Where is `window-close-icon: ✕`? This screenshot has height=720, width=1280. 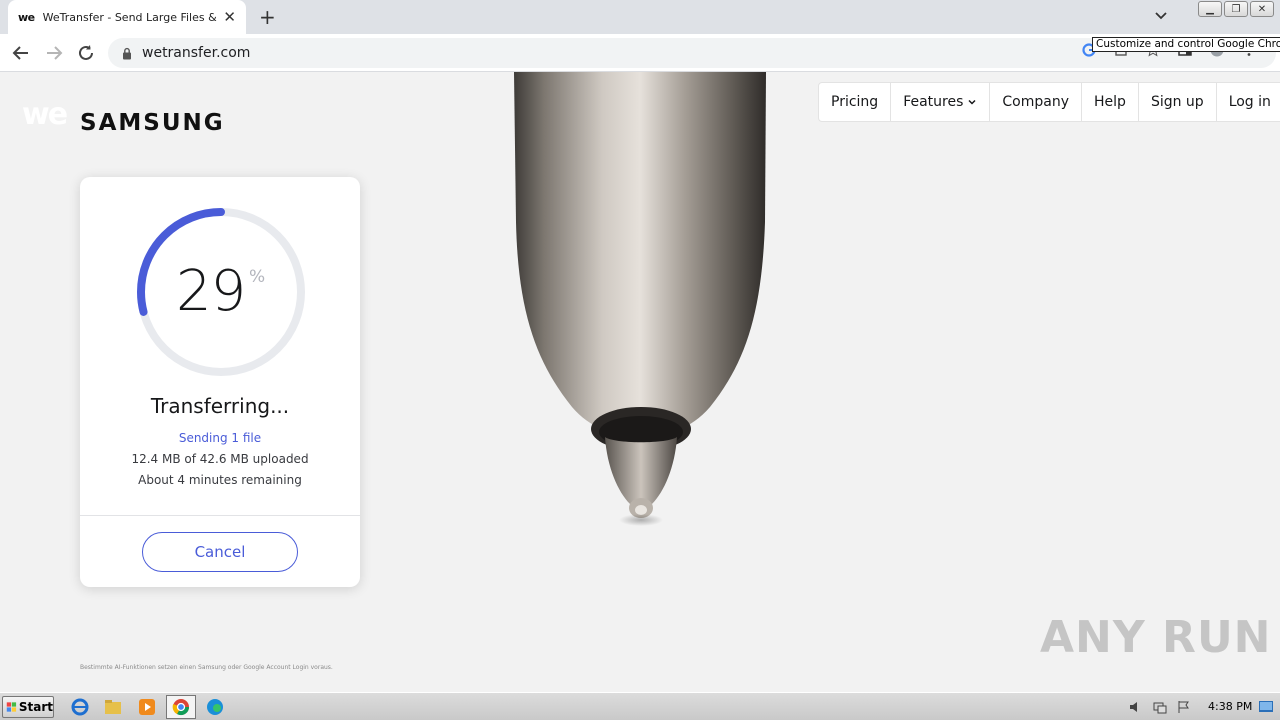 window-close-icon: ✕ is located at coordinates (1262, 9).